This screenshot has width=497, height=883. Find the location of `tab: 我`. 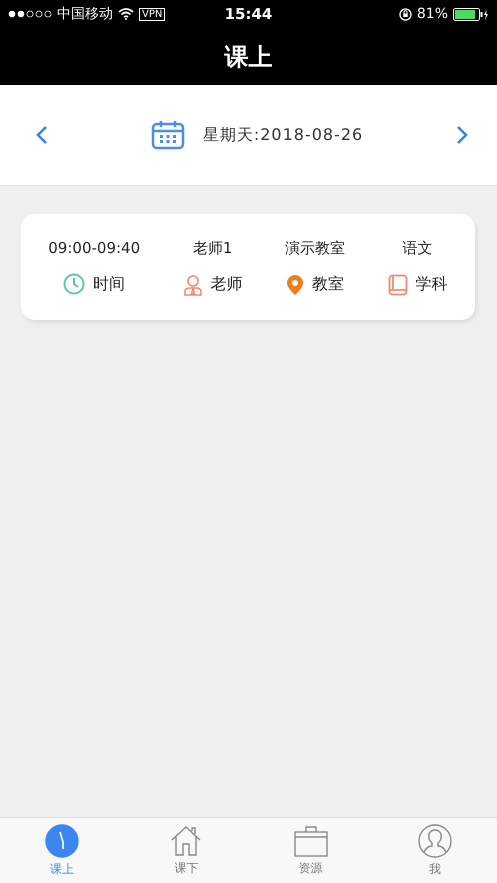

tab: 我 is located at coordinates (434, 851).